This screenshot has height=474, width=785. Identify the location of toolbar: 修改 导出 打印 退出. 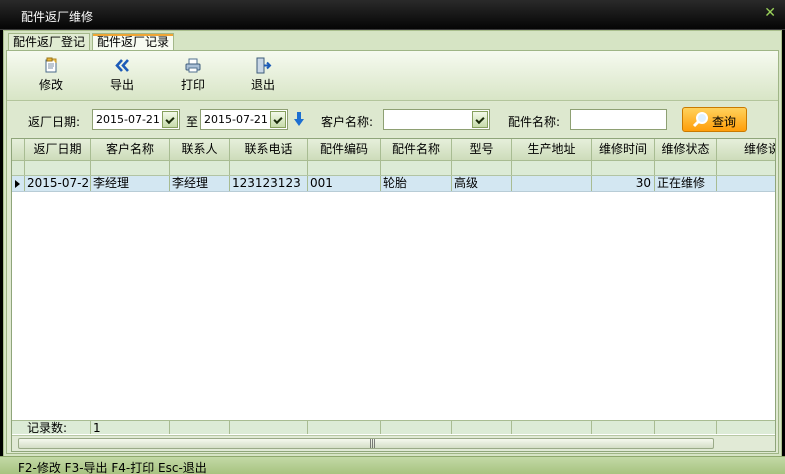
(392, 76).